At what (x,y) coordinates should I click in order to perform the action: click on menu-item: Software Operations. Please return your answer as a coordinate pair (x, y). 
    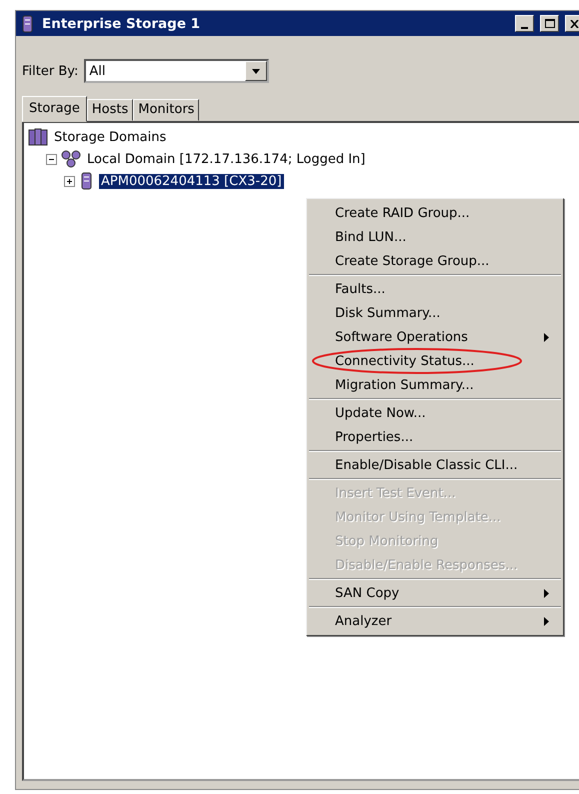
    Looking at the image, I should click on (401, 337).